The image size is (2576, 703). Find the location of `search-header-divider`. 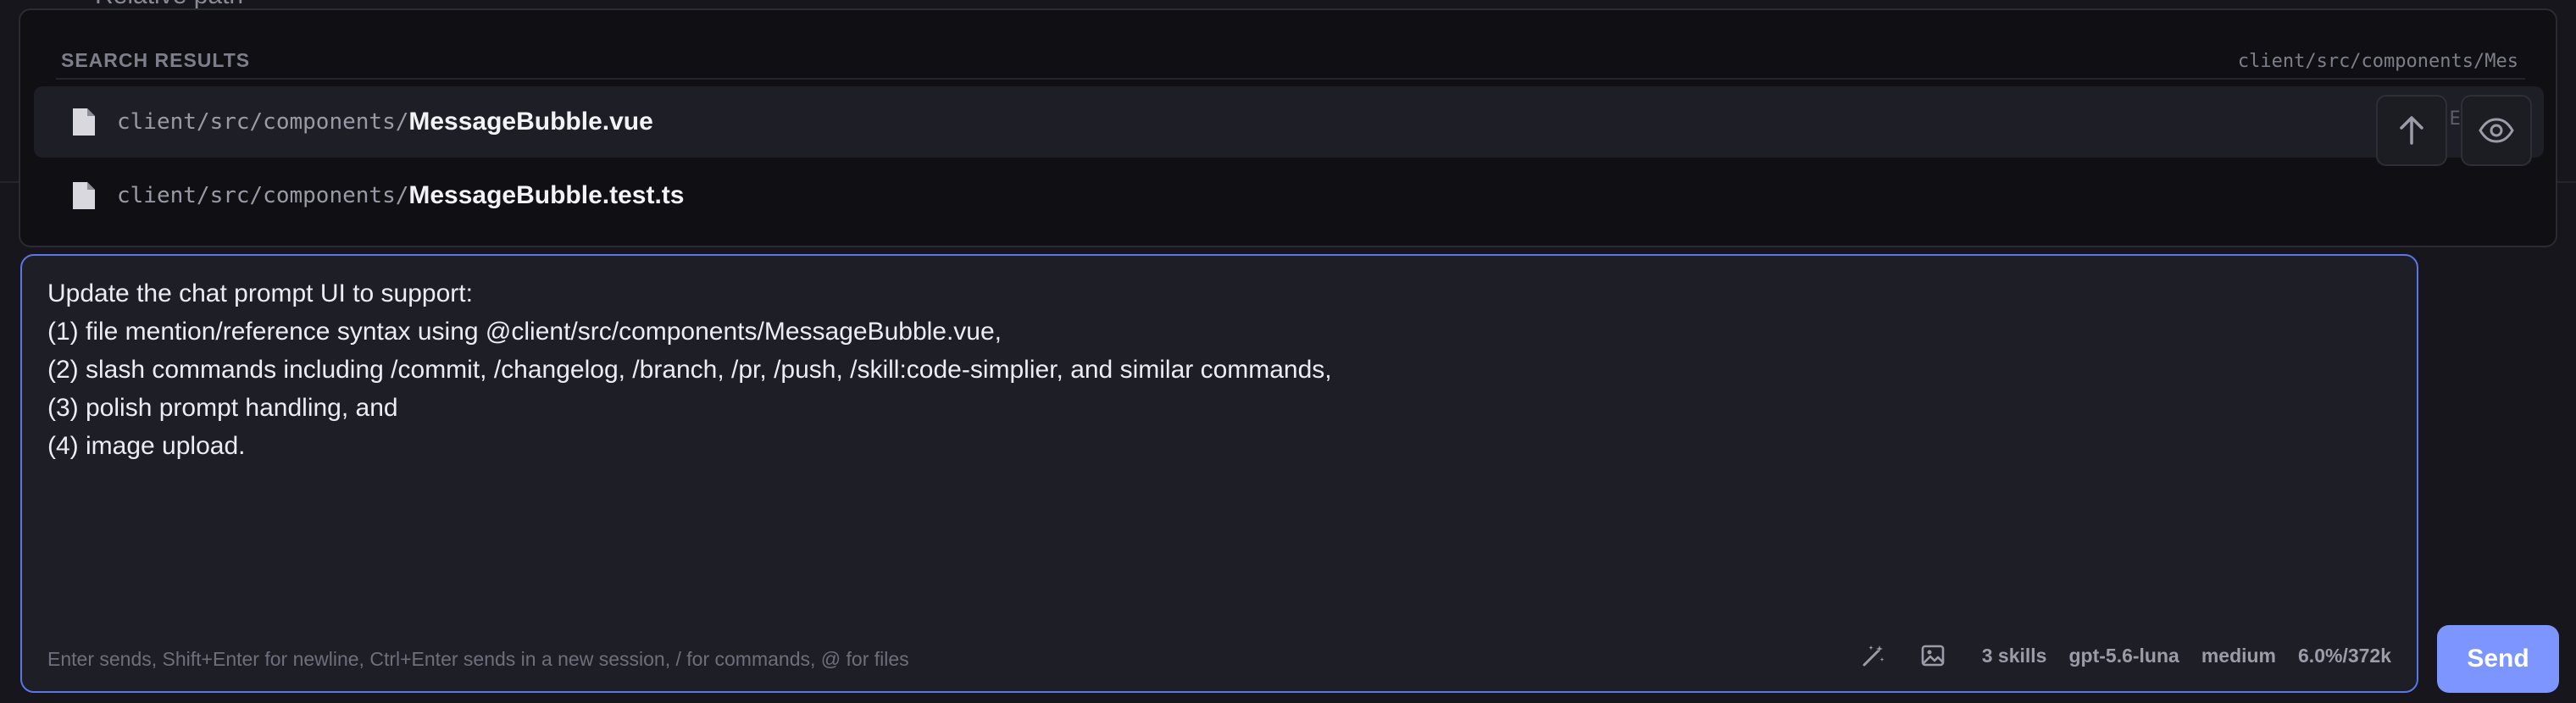

search-header-divider is located at coordinates (1290, 79).